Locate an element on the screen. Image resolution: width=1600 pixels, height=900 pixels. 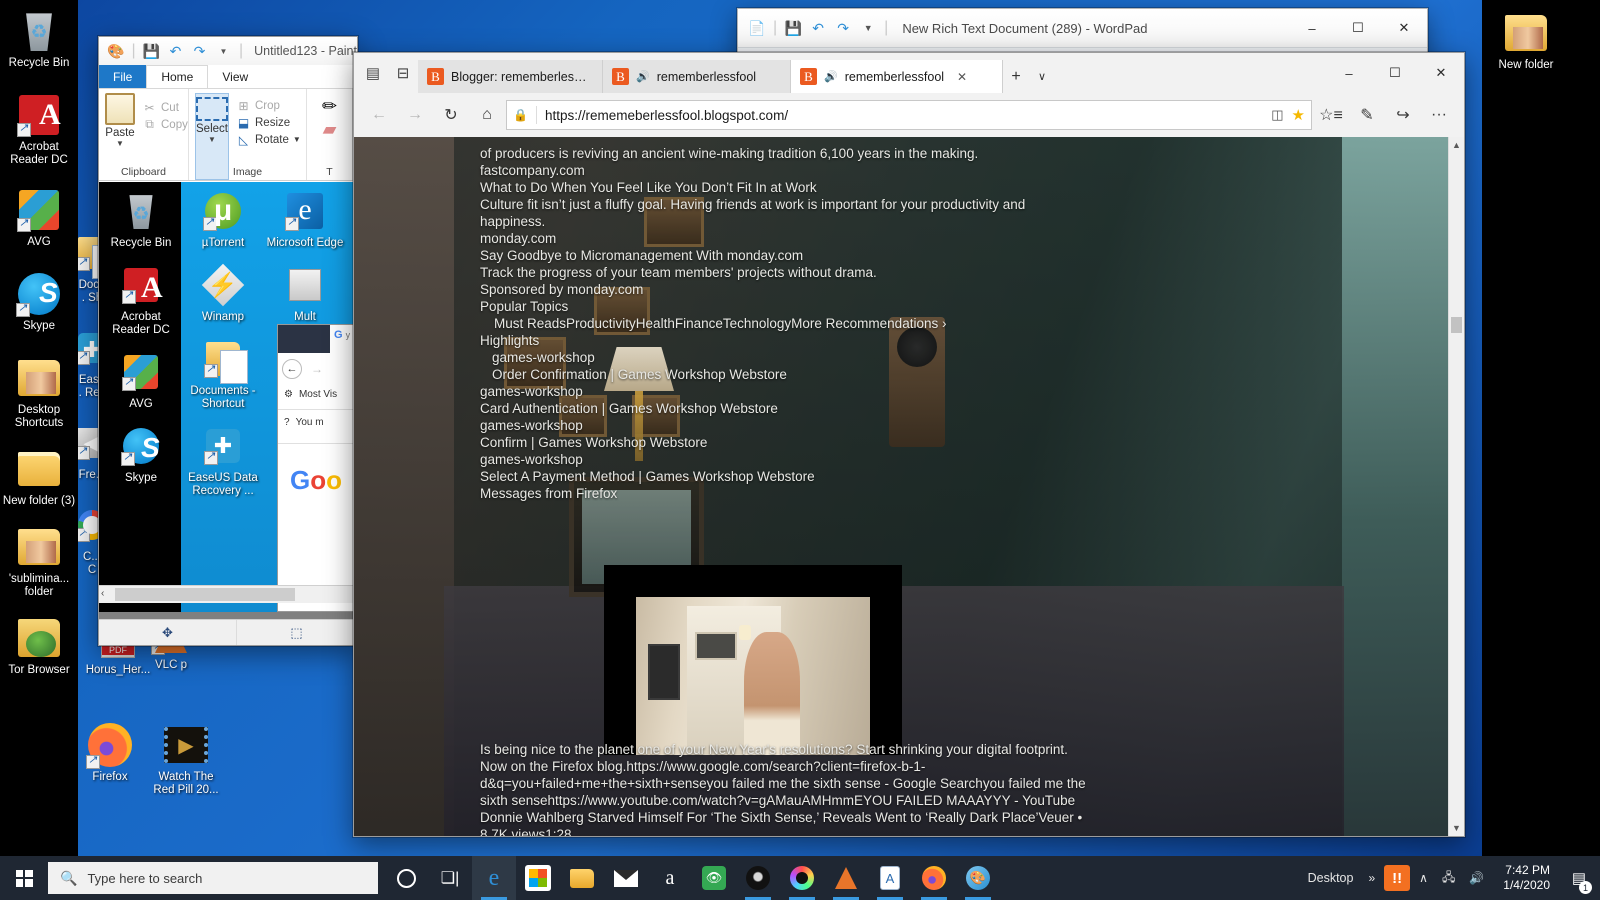
taskbar-clock: 7:42 PM 1/4/2020 is located at coordinates (1526, 878).